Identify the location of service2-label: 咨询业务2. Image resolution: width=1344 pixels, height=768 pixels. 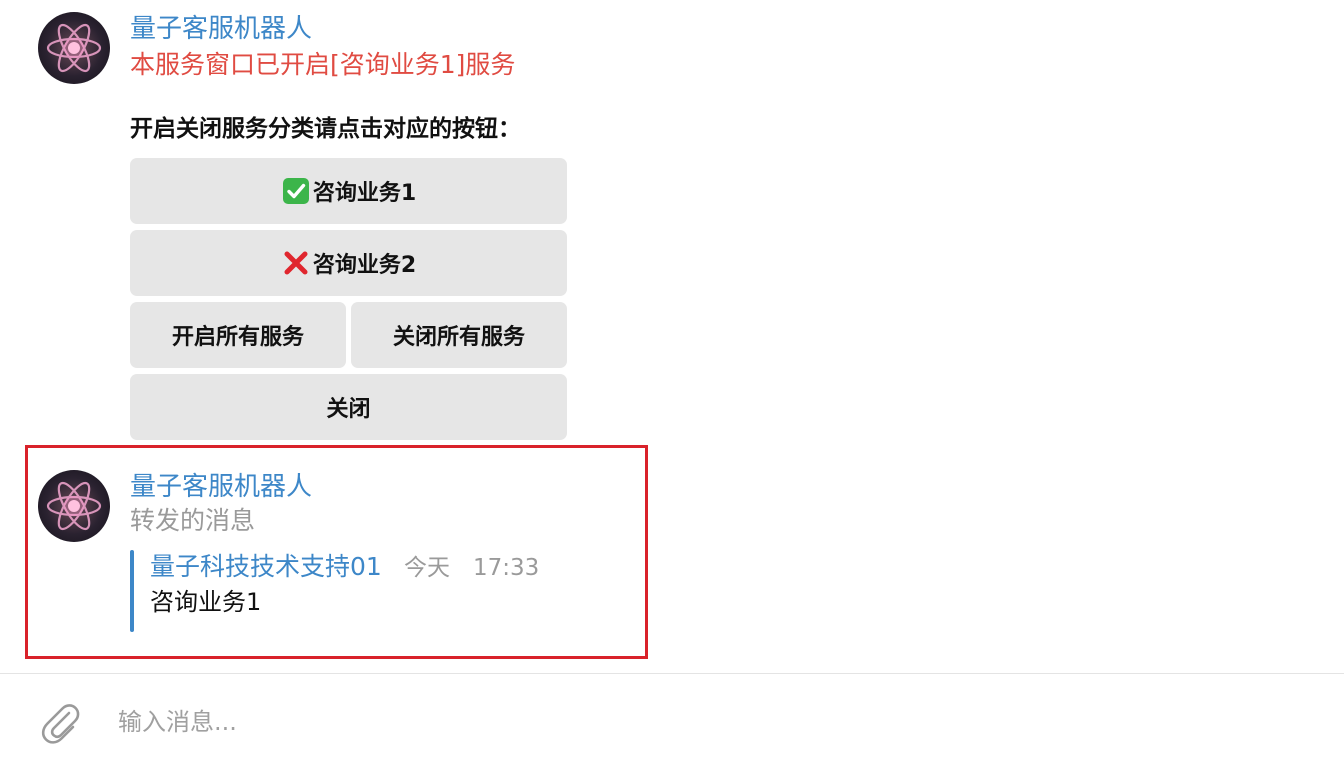
(364, 265).